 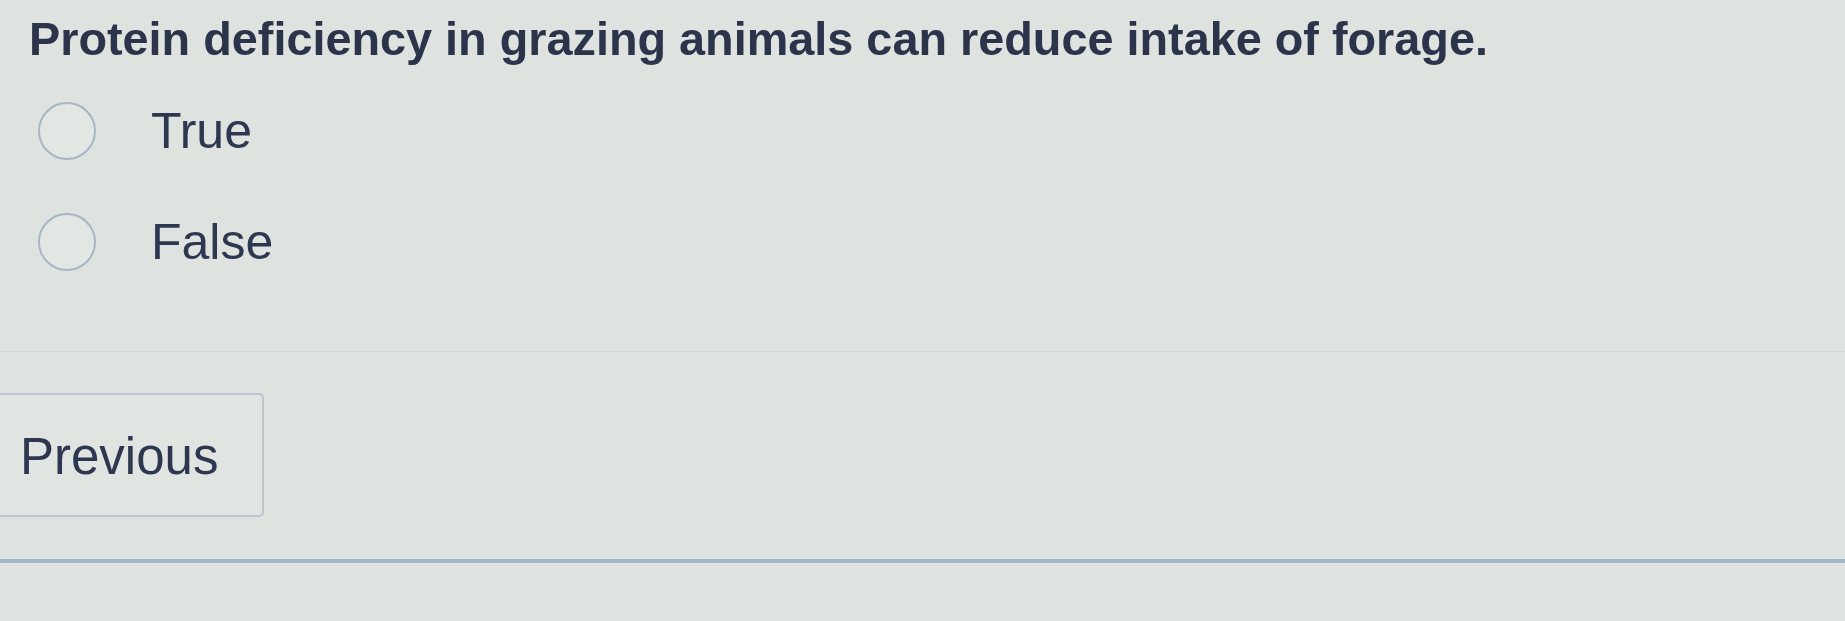 What do you see at coordinates (212, 241) in the screenshot?
I see `option-label: False` at bounding box center [212, 241].